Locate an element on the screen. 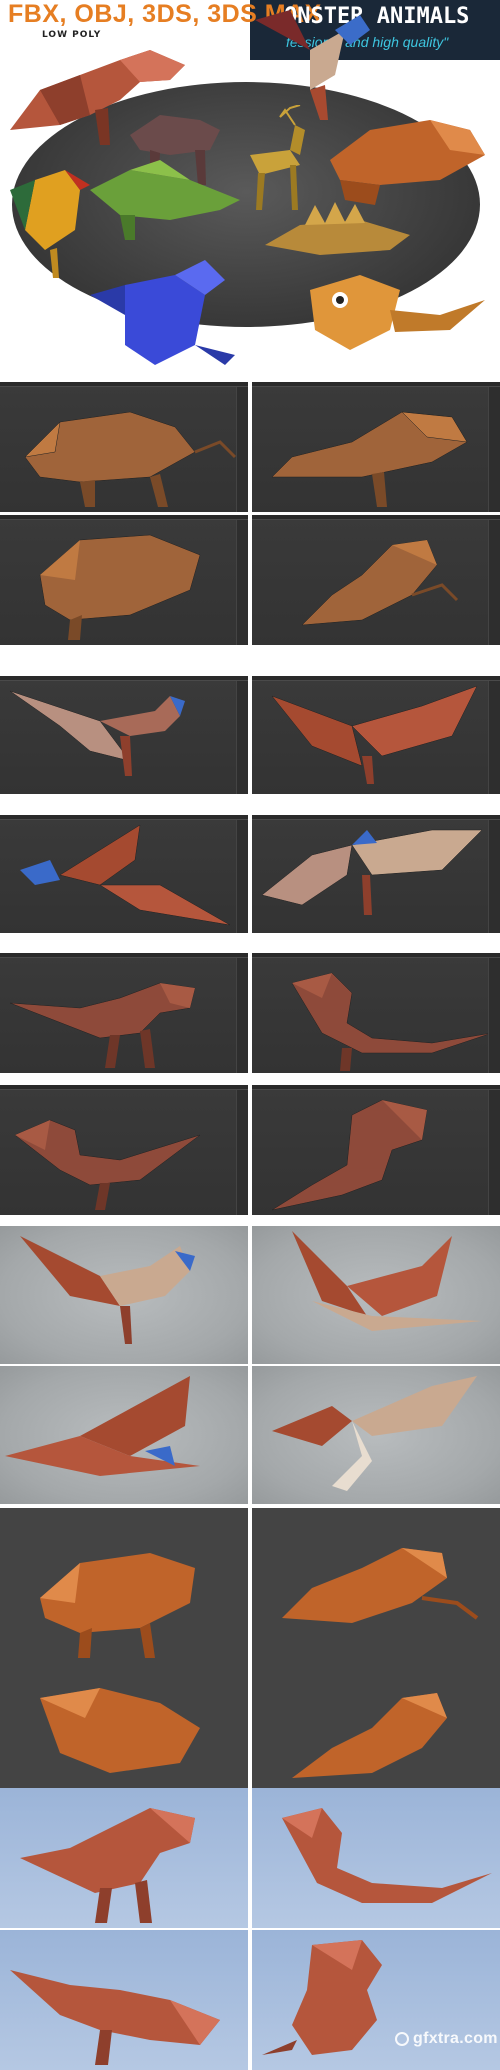  stegosaurus-figure is located at coordinates (337, 228).